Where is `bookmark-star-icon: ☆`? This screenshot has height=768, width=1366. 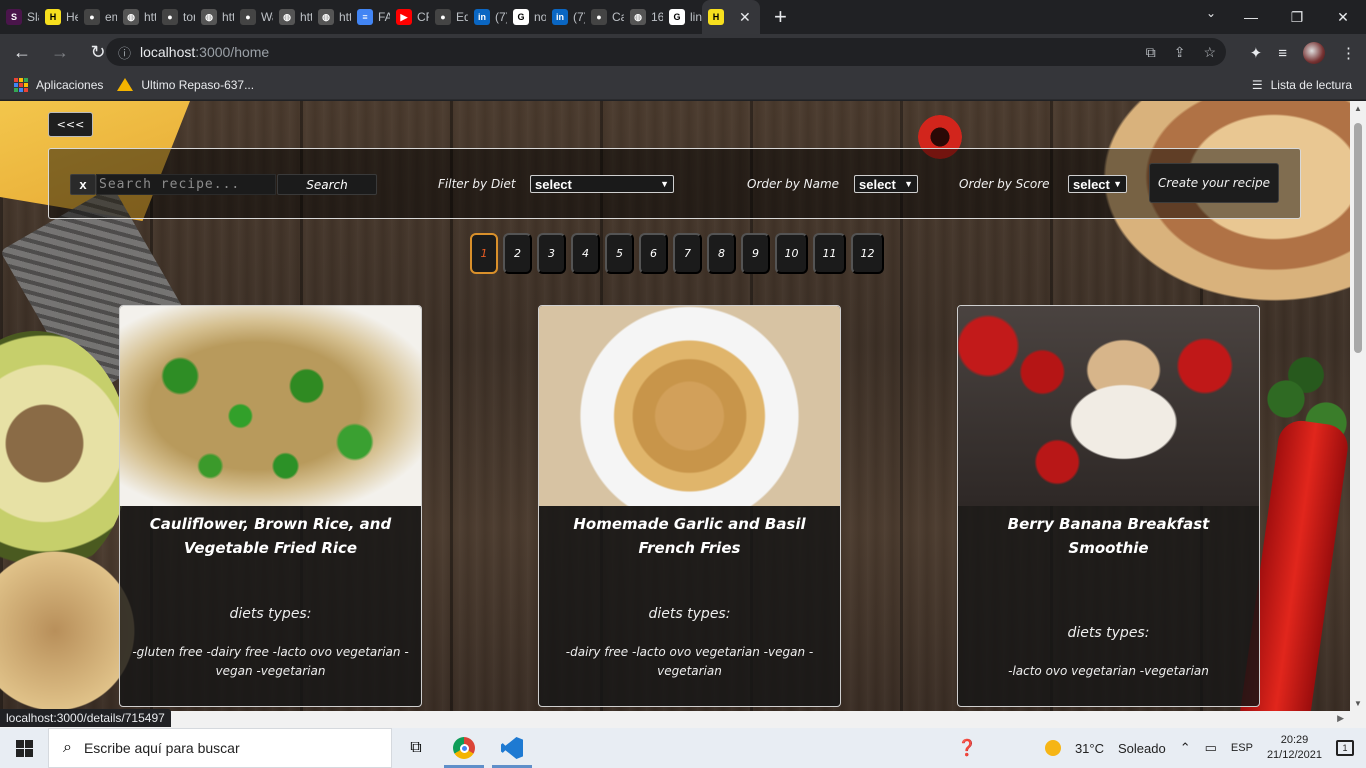 bookmark-star-icon: ☆ is located at coordinates (1209, 52).